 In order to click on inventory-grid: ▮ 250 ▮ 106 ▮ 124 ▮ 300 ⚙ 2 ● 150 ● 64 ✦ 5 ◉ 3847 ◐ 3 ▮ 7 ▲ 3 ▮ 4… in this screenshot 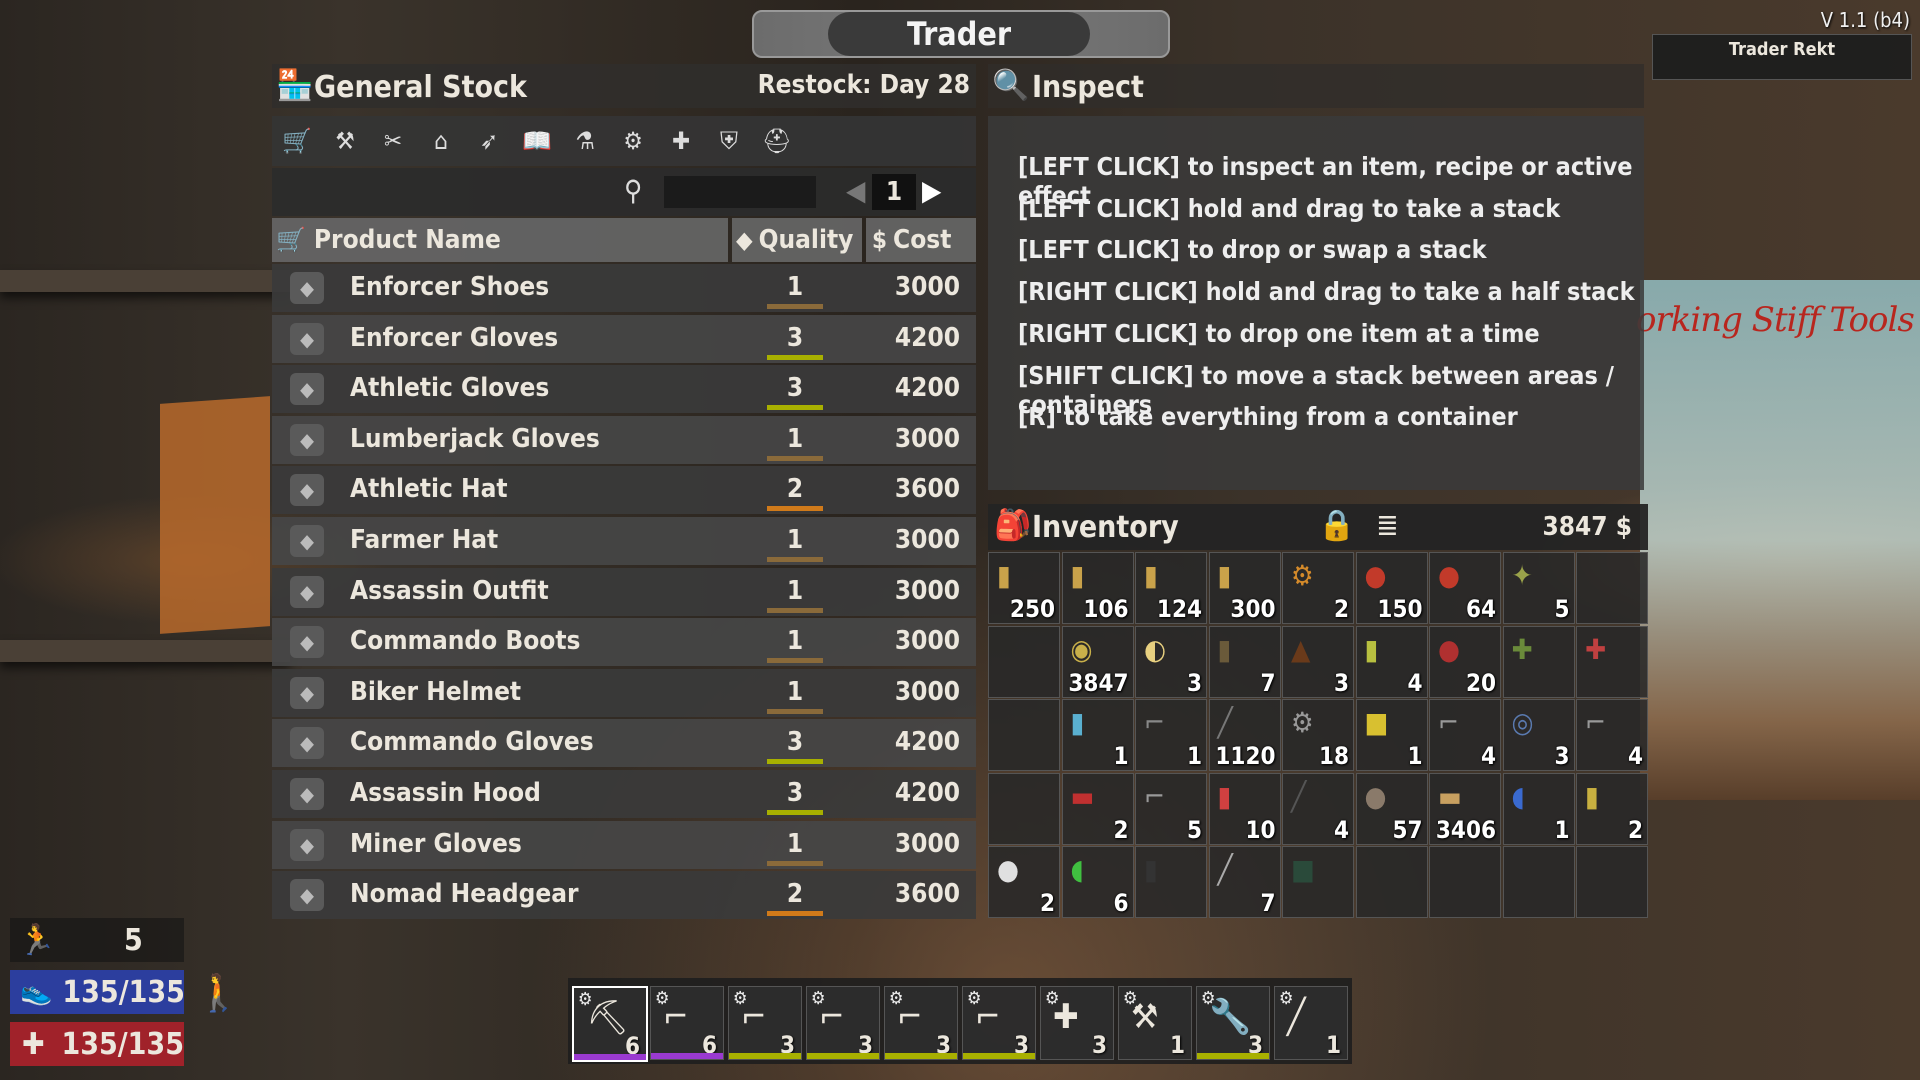, I will do `click(1318, 736)`.